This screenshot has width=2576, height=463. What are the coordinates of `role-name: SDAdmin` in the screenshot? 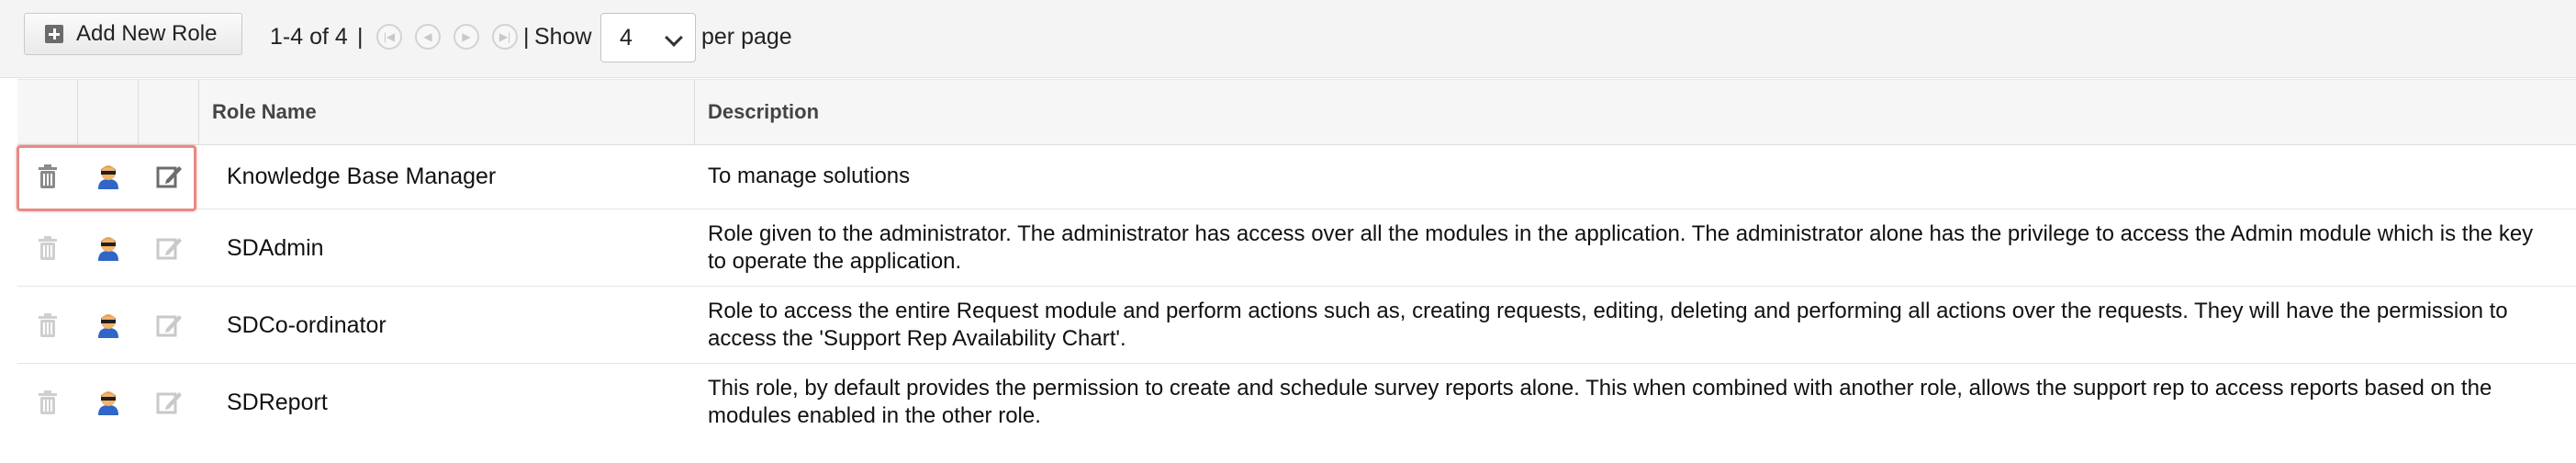 It's located at (275, 248).